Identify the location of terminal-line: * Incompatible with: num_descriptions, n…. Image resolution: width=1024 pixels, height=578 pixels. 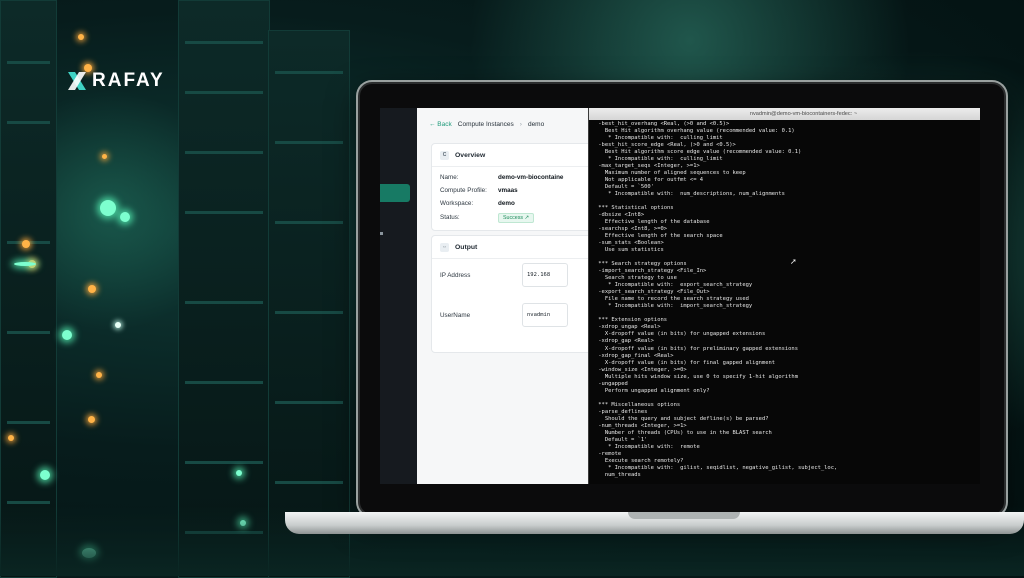
(696, 194).